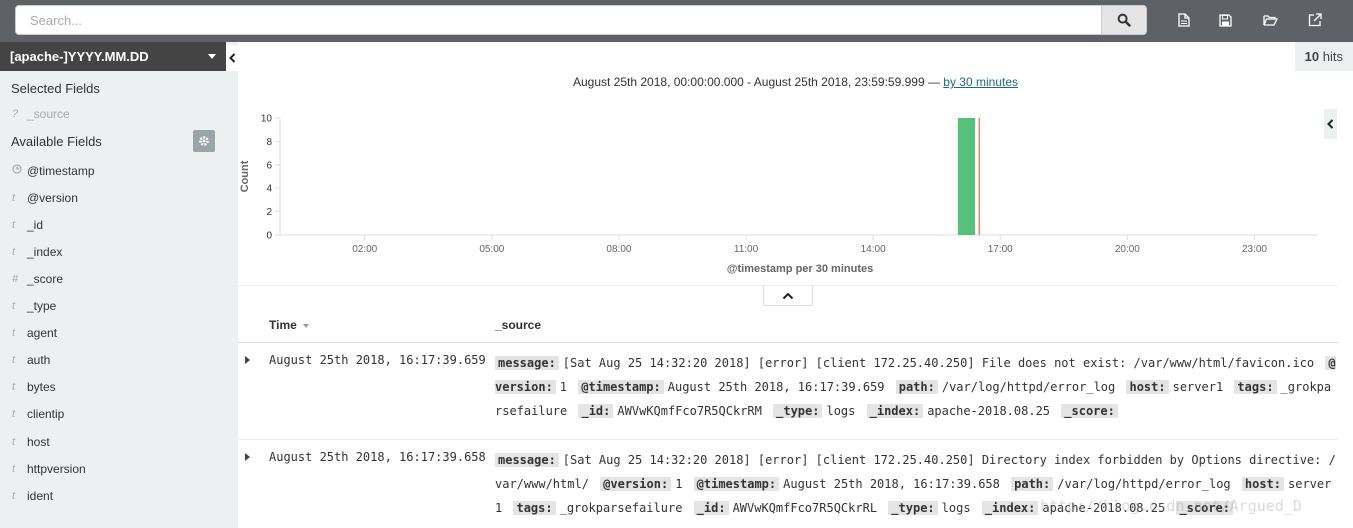  Describe the element at coordinates (113, 414) in the screenshot. I see `field-item: t clientip` at that location.